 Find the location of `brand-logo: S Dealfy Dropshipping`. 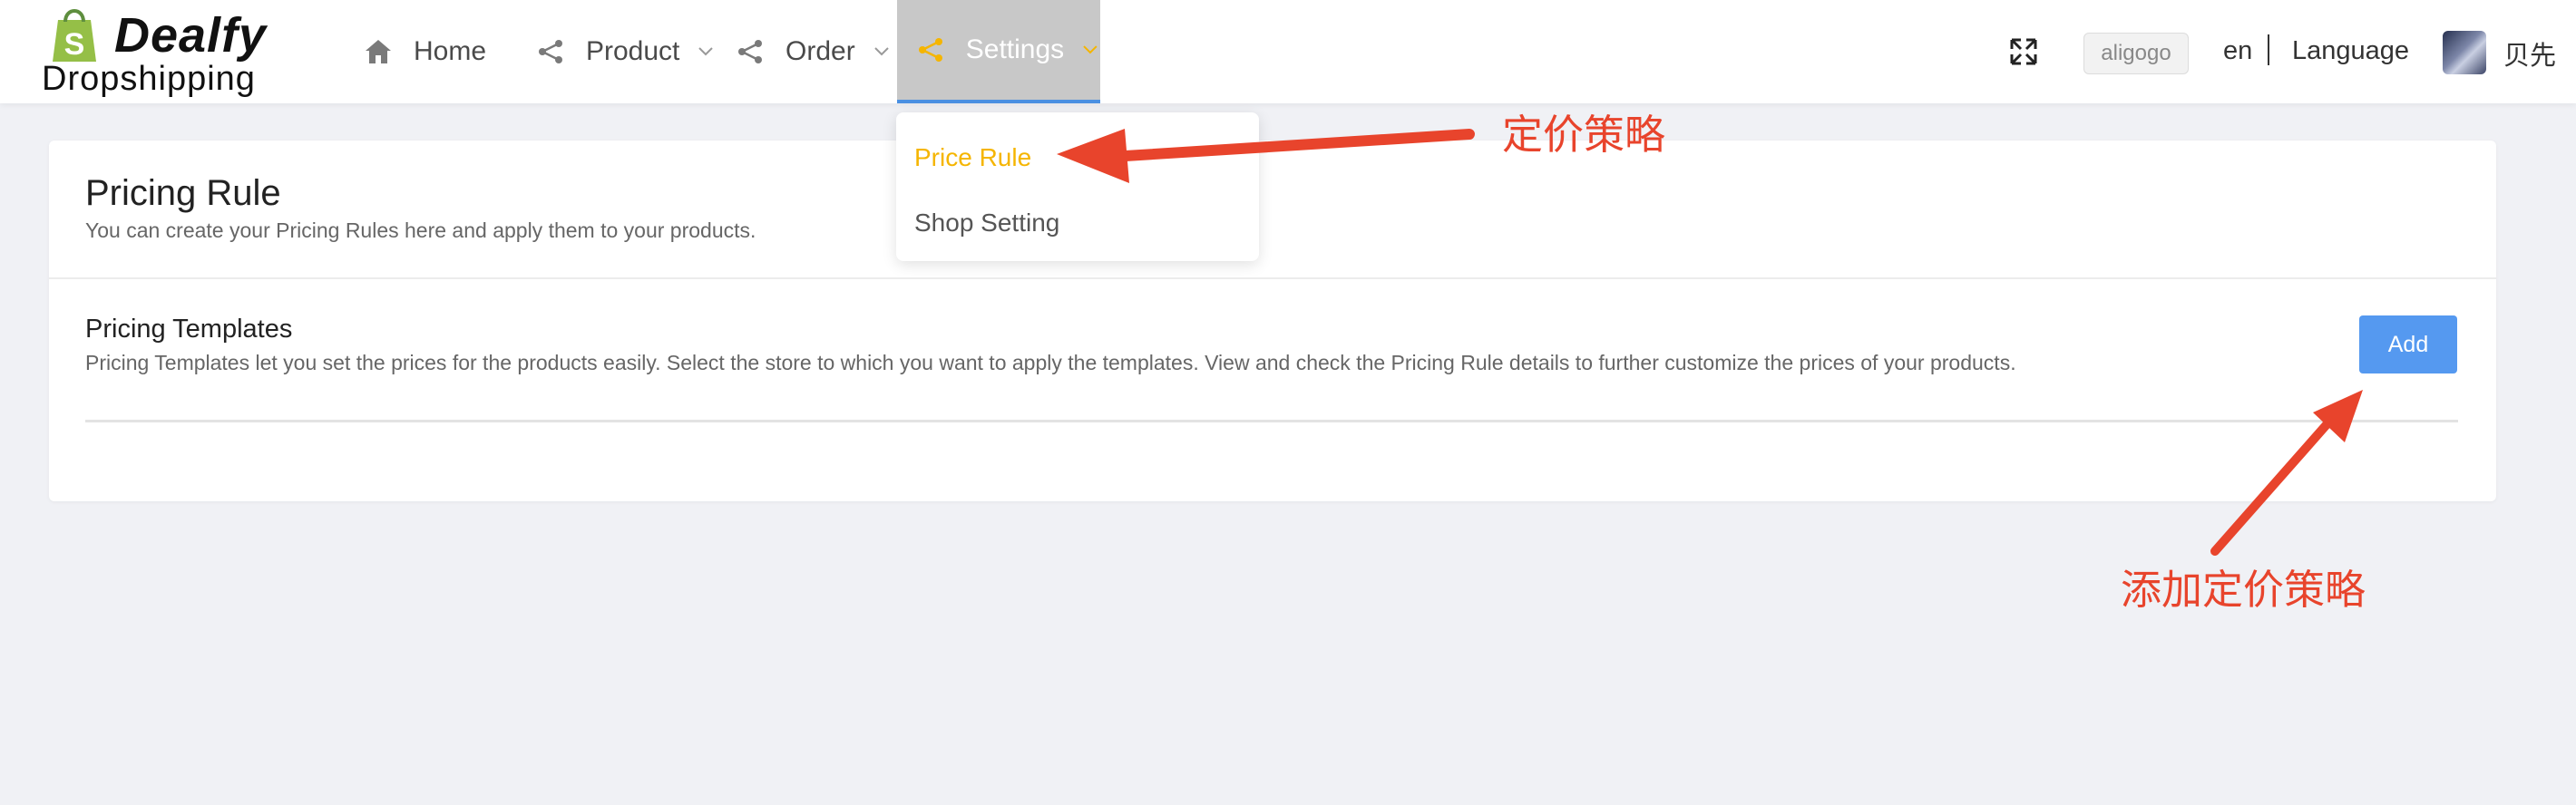

brand-logo: S Dealfy Dropshipping is located at coordinates (164, 52).